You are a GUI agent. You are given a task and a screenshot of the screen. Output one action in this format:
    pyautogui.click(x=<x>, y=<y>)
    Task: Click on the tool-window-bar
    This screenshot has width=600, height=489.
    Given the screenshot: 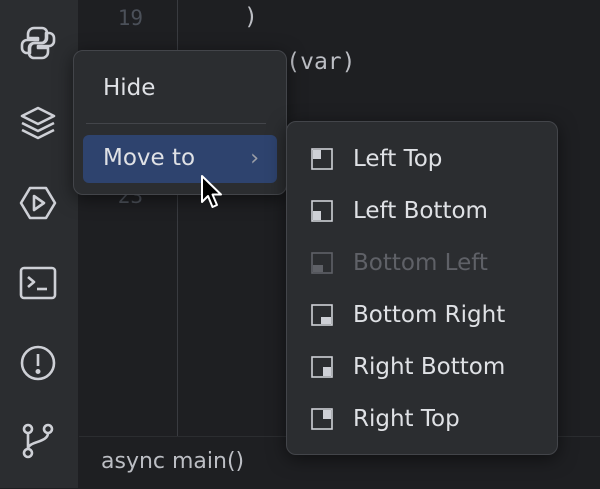 What is the action you would take?
    pyautogui.click(x=39, y=244)
    